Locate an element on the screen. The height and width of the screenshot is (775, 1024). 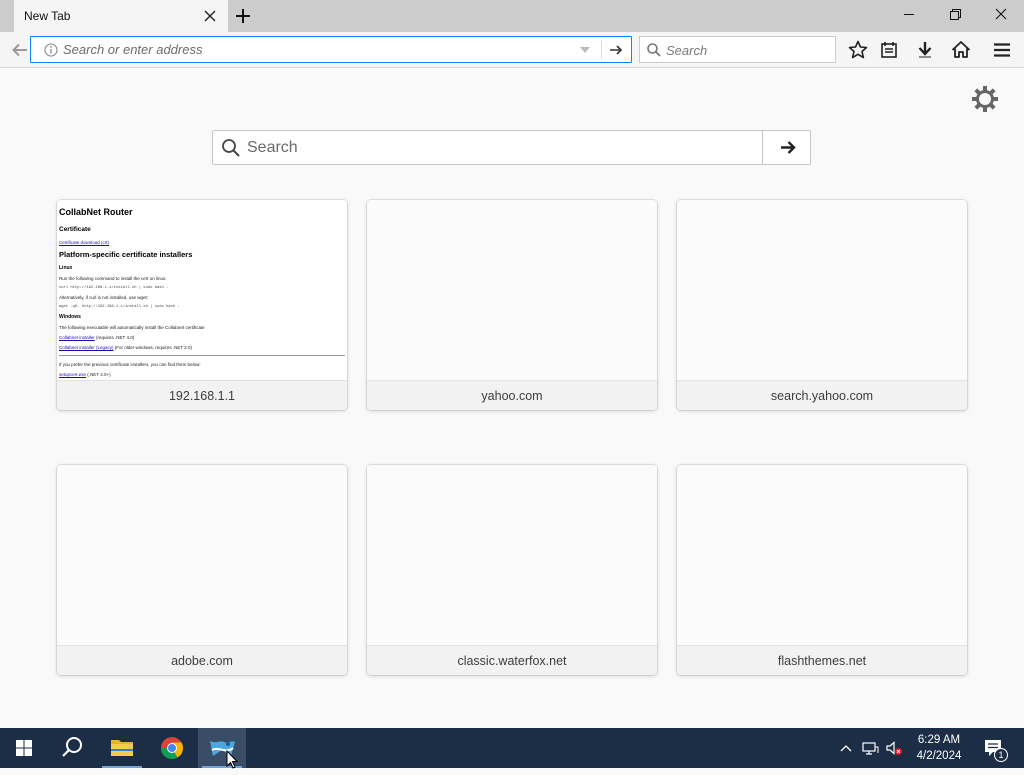
top-site-tile: flashthemes.net is located at coordinates (822, 570).